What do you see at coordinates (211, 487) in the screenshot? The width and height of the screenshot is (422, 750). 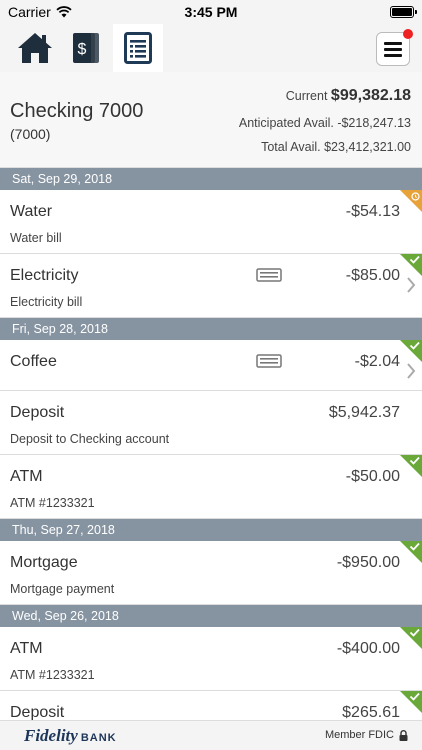 I see `transaction-row: ATM ATM #1233321 -$50.00` at bounding box center [211, 487].